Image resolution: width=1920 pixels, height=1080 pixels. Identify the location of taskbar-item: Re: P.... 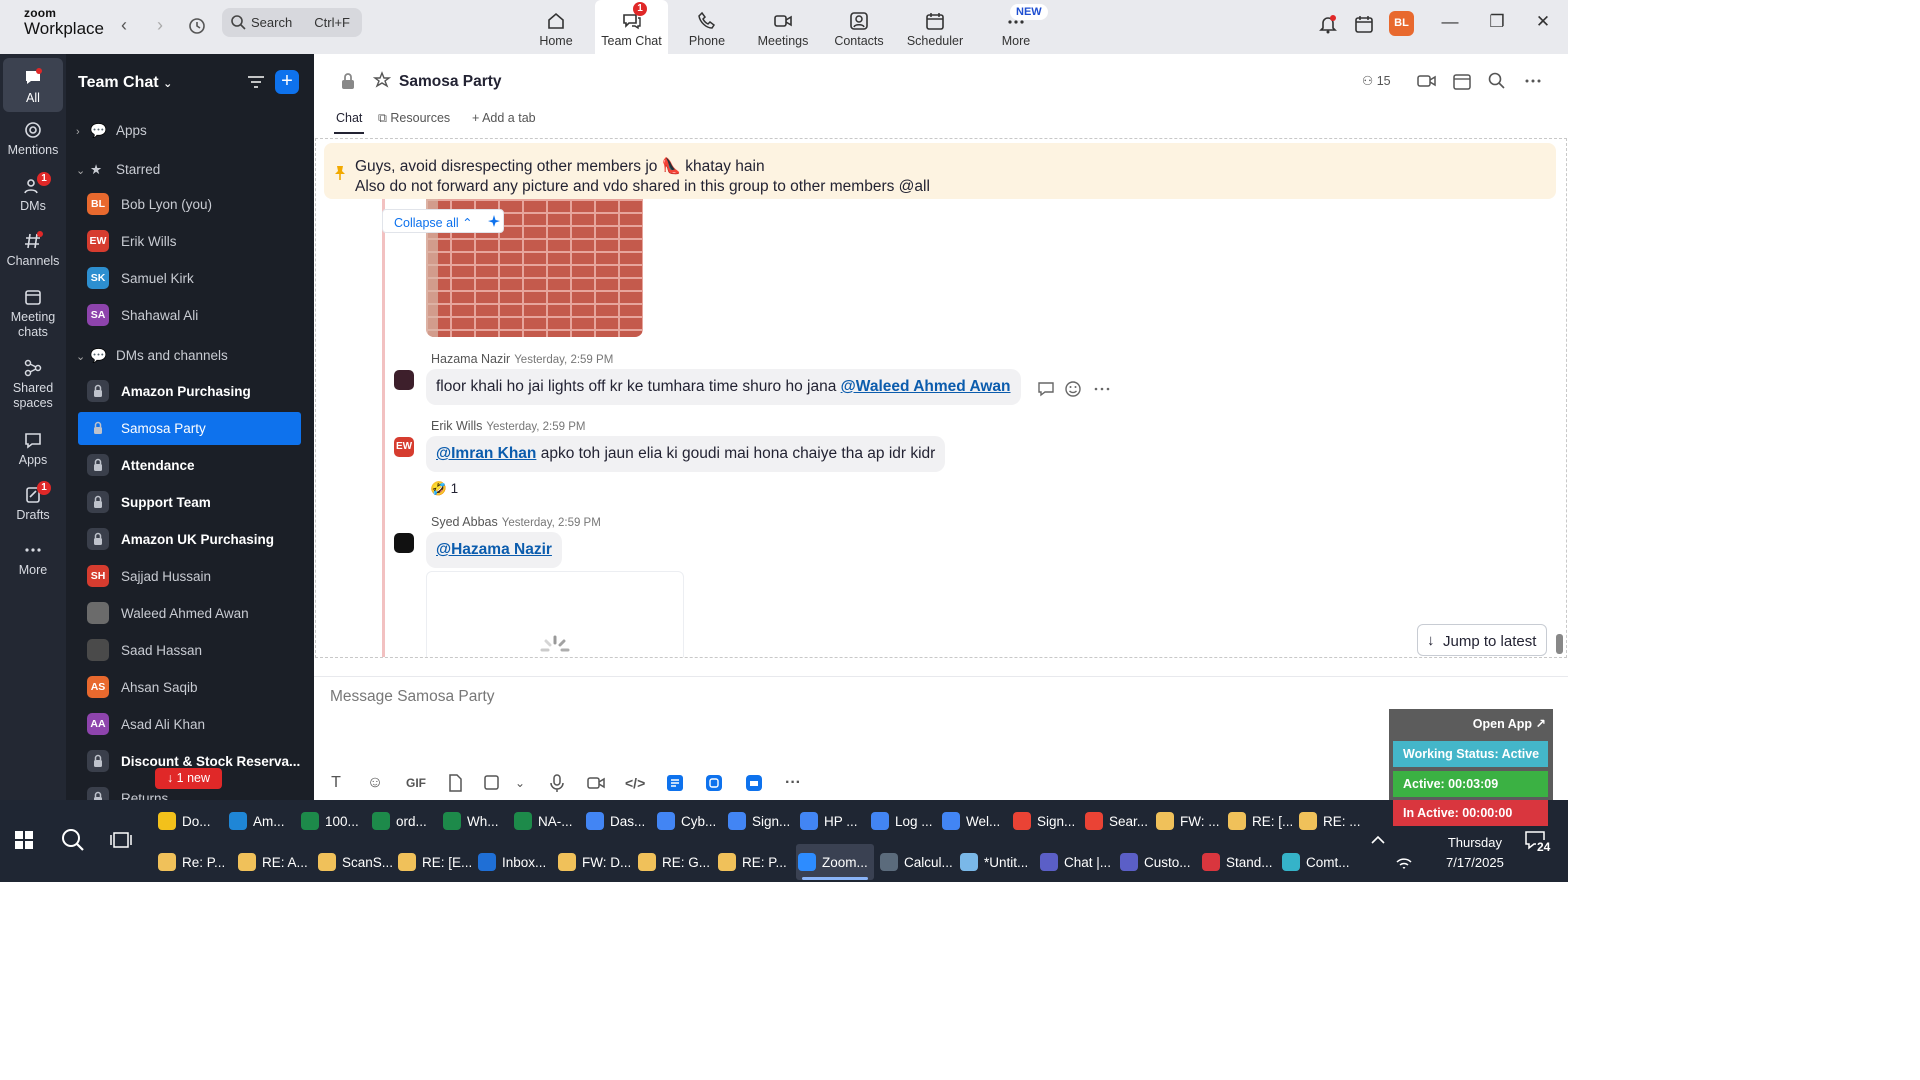
(194, 862).